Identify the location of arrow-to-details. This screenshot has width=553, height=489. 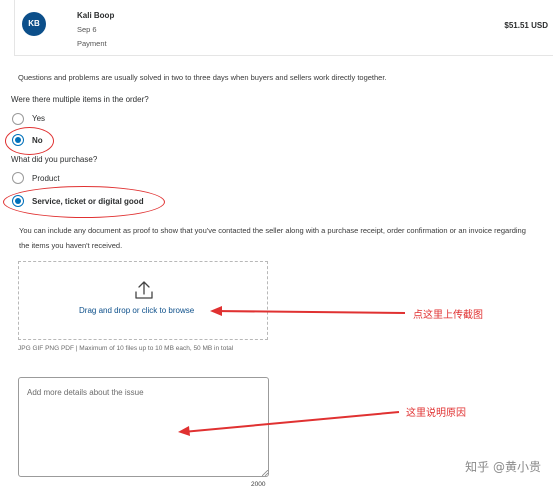
(289, 423).